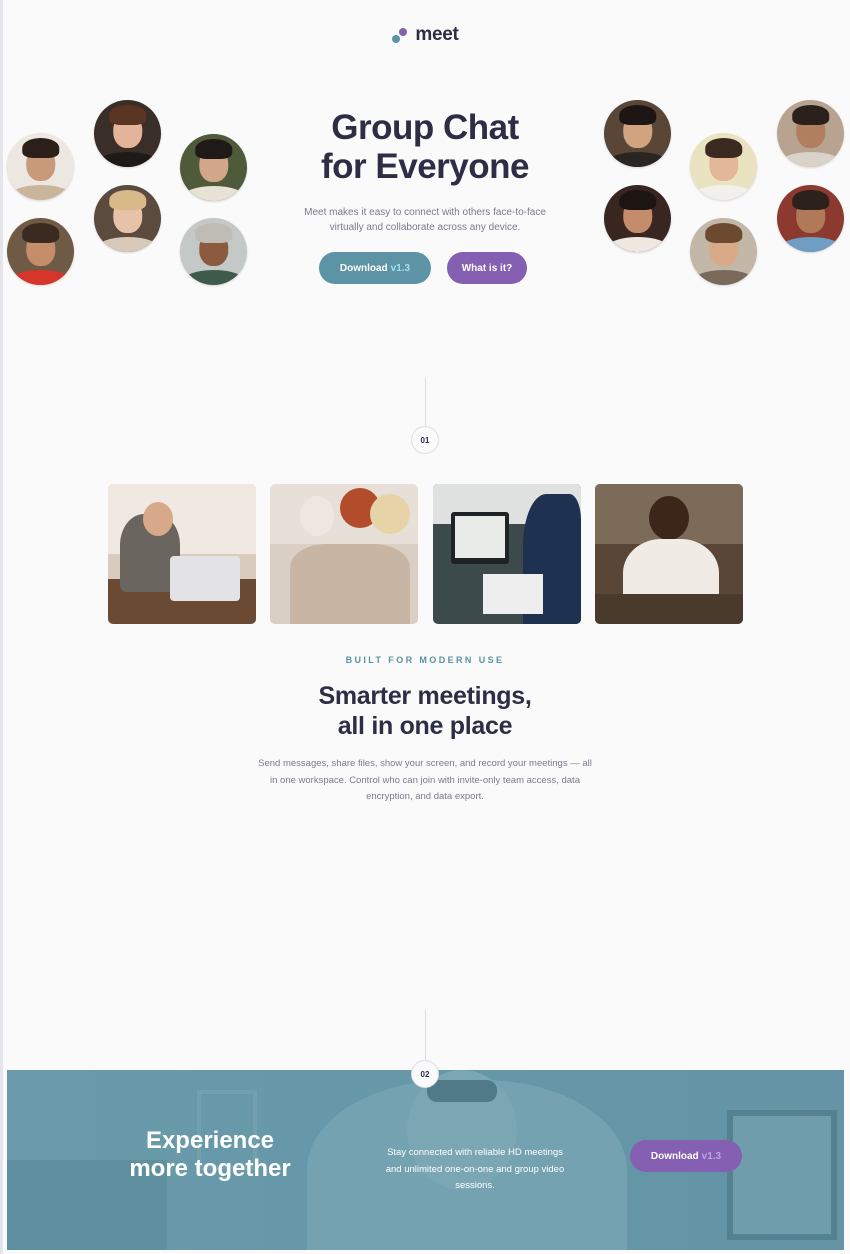 The height and width of the screenshot is (1254, 850). What do you see at coordinates (425, 696) in the screenshot?
I see `section-title-line1: Smarter meetings,` at bounding box center [425, 696].